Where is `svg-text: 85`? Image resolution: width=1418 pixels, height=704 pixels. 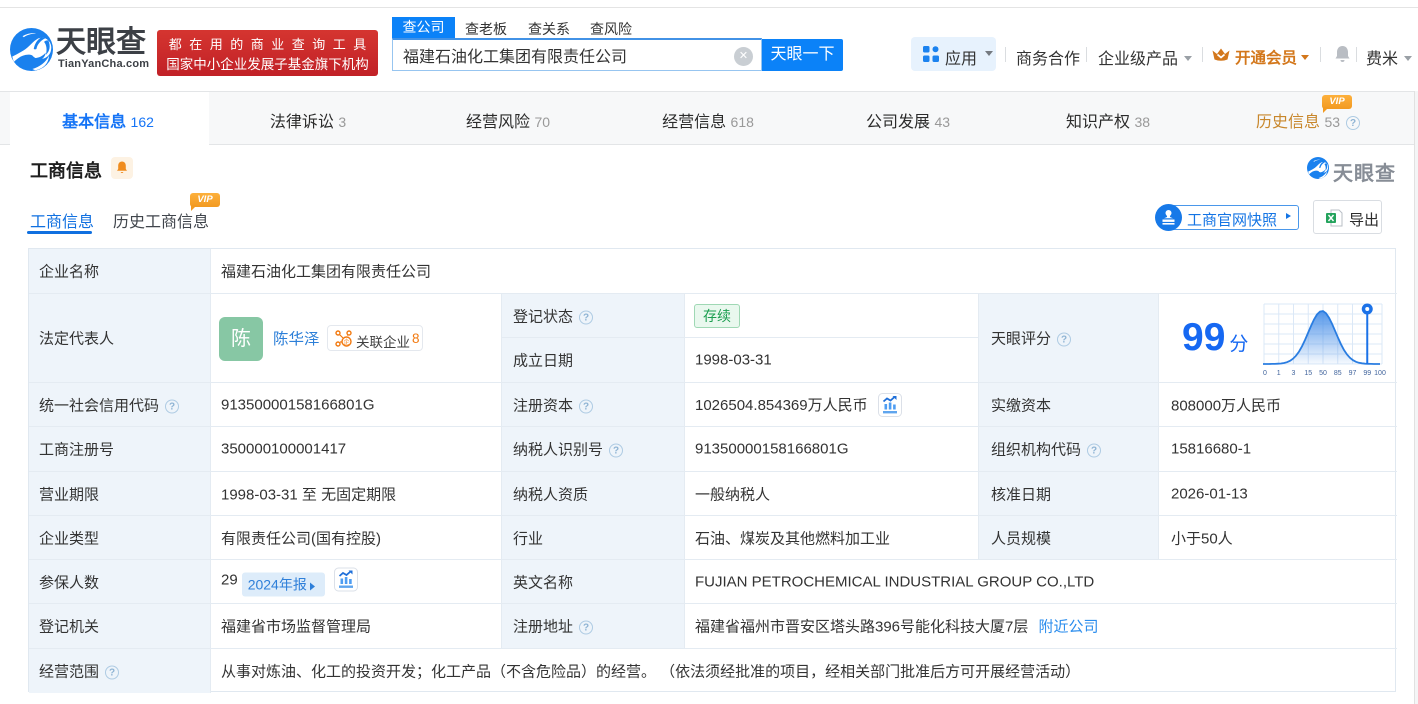 svg-text: 85 is located at coordinates (1338, 373).